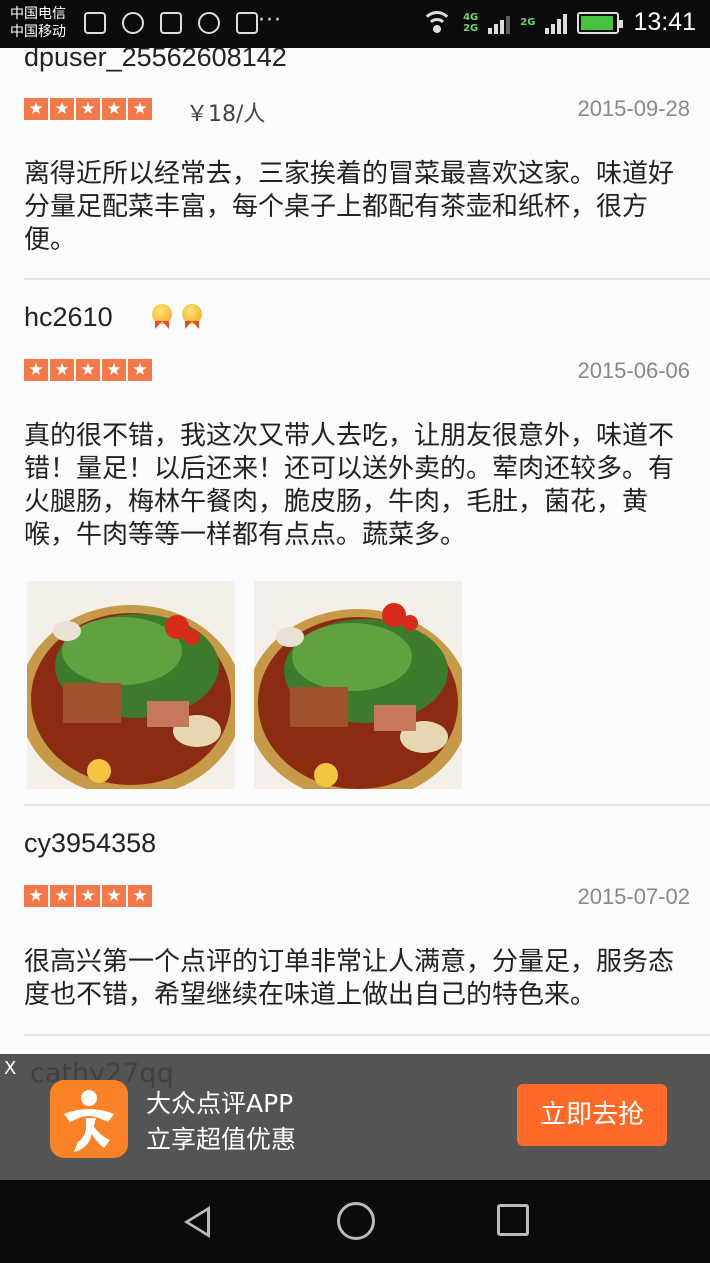  What do you see at coordinates (221, 1139) in the screenshot?
I see `banner-subtitle: 立享超值优惠` at bounding box center [221, 1139].